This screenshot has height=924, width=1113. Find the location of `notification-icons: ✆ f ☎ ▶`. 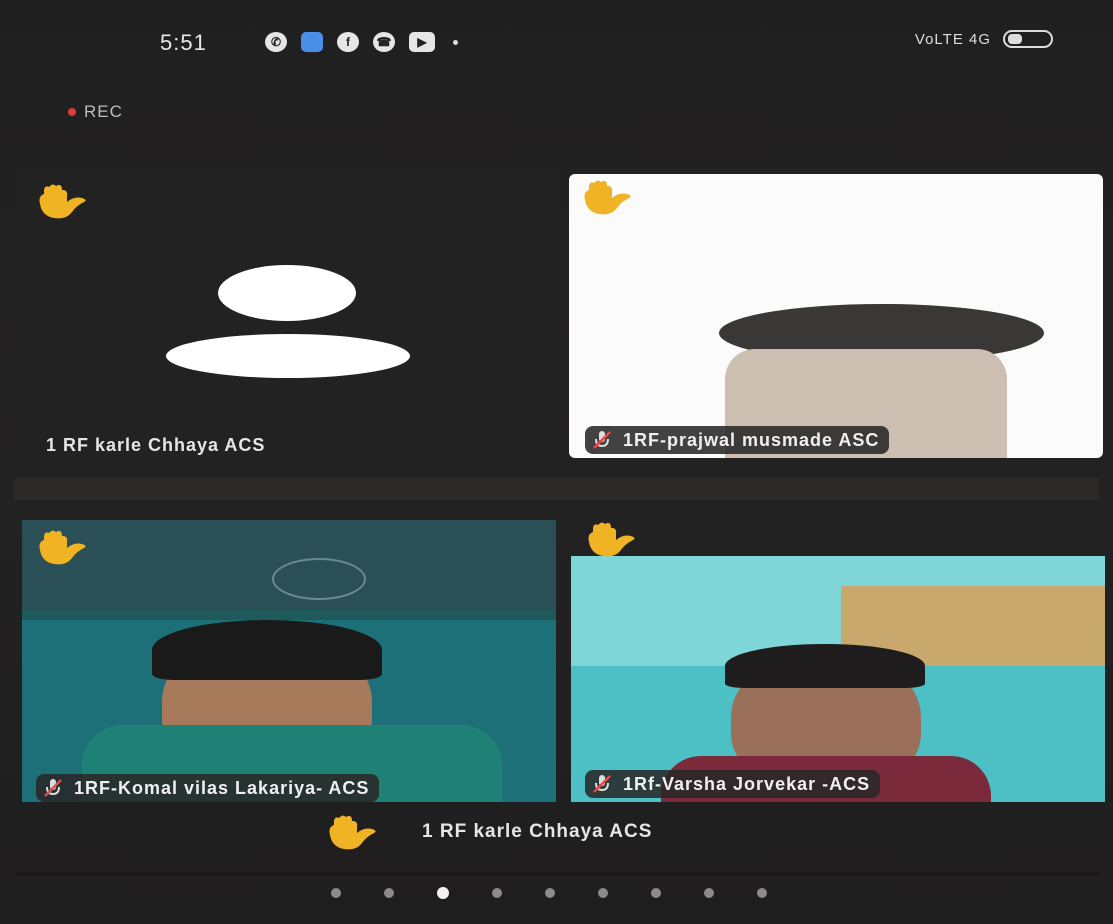

notification-icons: ✆ f ☎ ▶ is located at coordinates (361, 42).